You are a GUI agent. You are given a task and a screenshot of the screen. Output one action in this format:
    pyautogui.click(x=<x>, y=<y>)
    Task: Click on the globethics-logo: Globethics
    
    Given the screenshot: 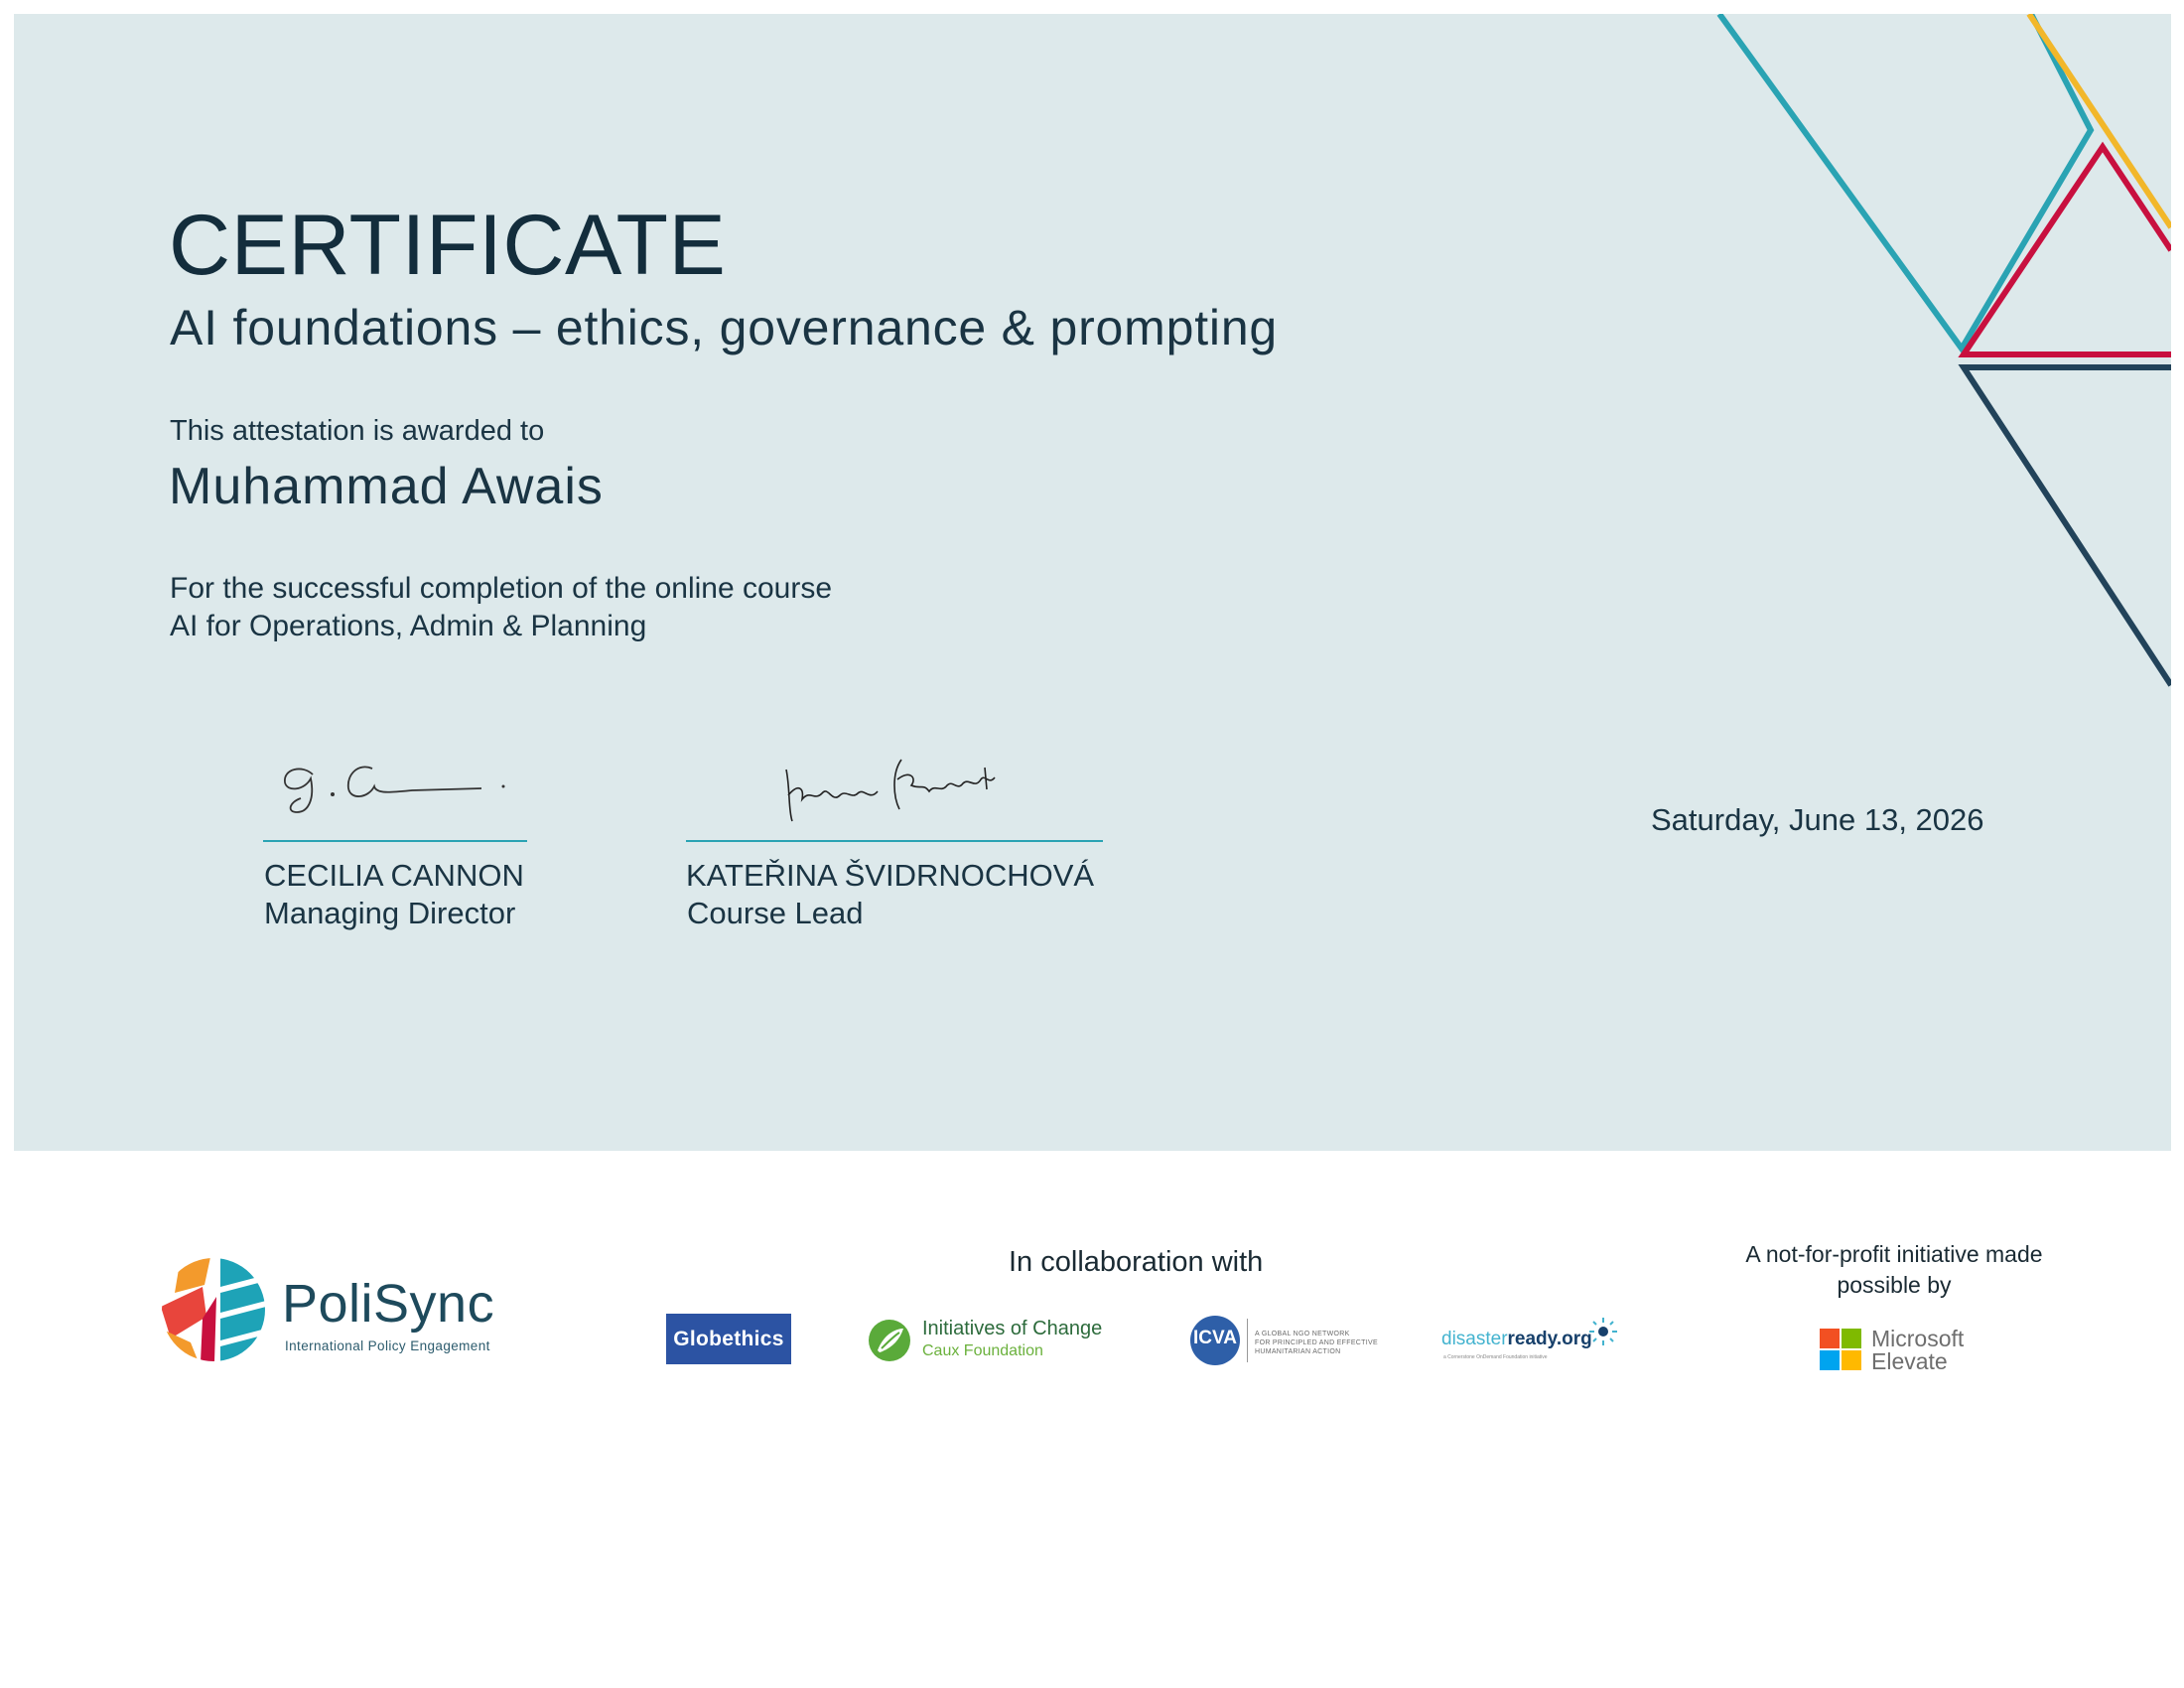 What is the action you would take?
    pyautogui.click(x=728, y=1339)
    